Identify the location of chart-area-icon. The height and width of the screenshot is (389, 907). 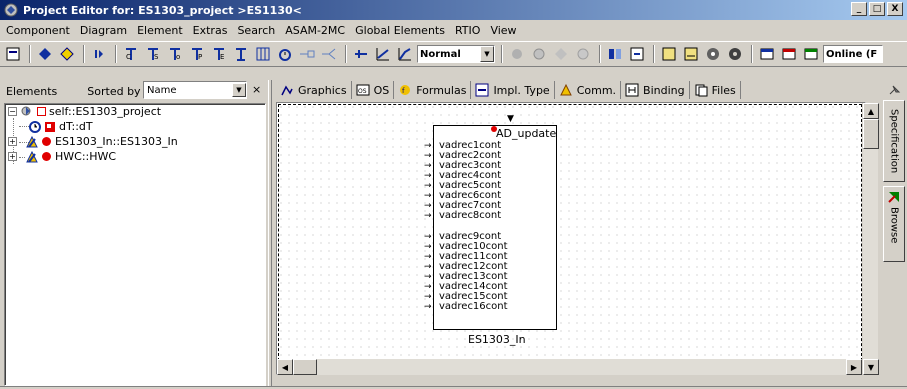
(405, 54).